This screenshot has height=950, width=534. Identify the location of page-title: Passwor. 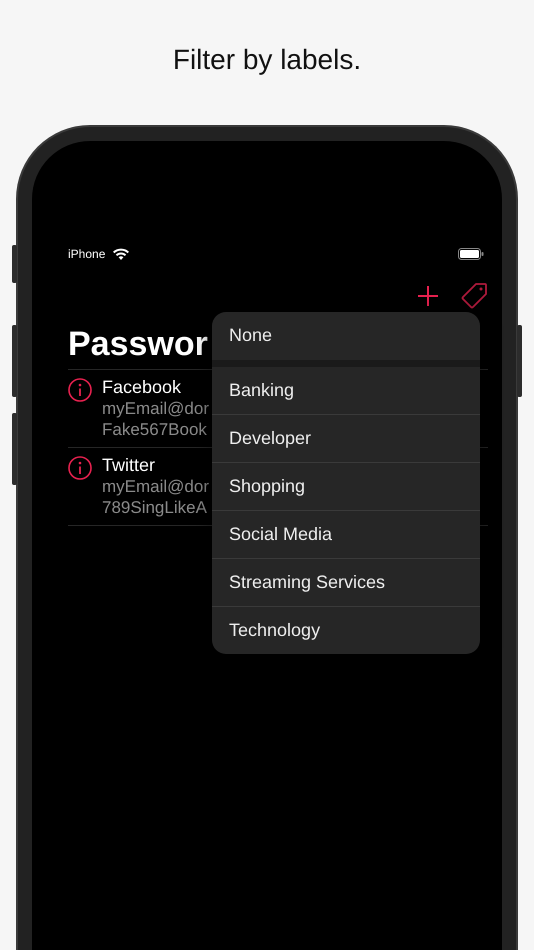
(138, 344).